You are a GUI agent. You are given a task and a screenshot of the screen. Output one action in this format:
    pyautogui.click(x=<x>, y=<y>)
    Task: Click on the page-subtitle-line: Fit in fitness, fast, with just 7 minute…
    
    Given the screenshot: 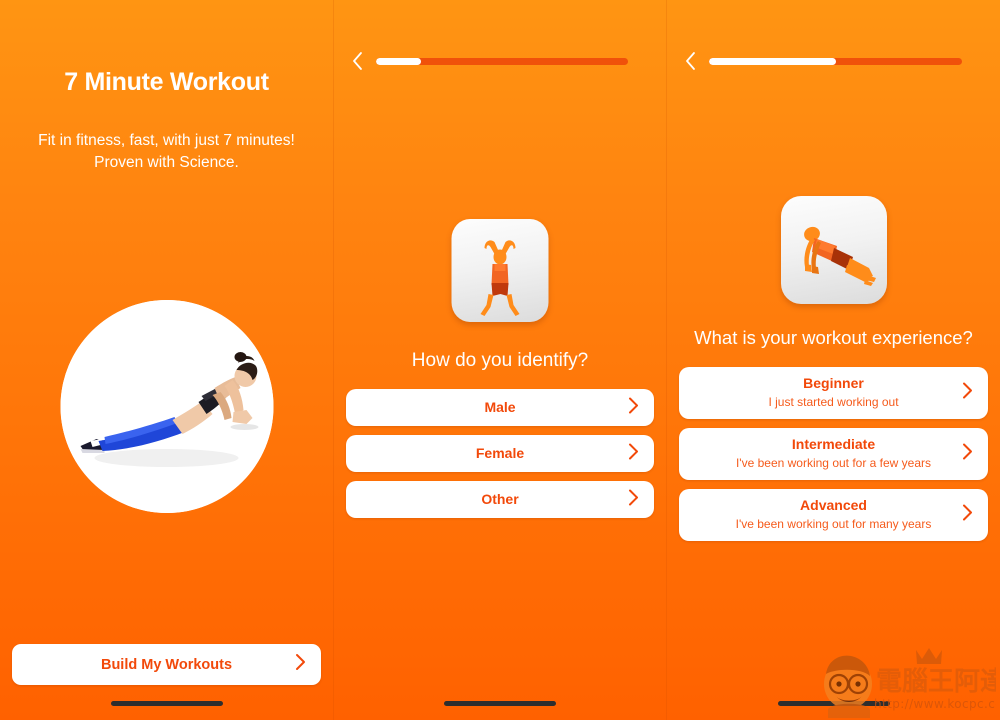 What is the action you would take?
    pyautogui.click(x=166, y=140)
    